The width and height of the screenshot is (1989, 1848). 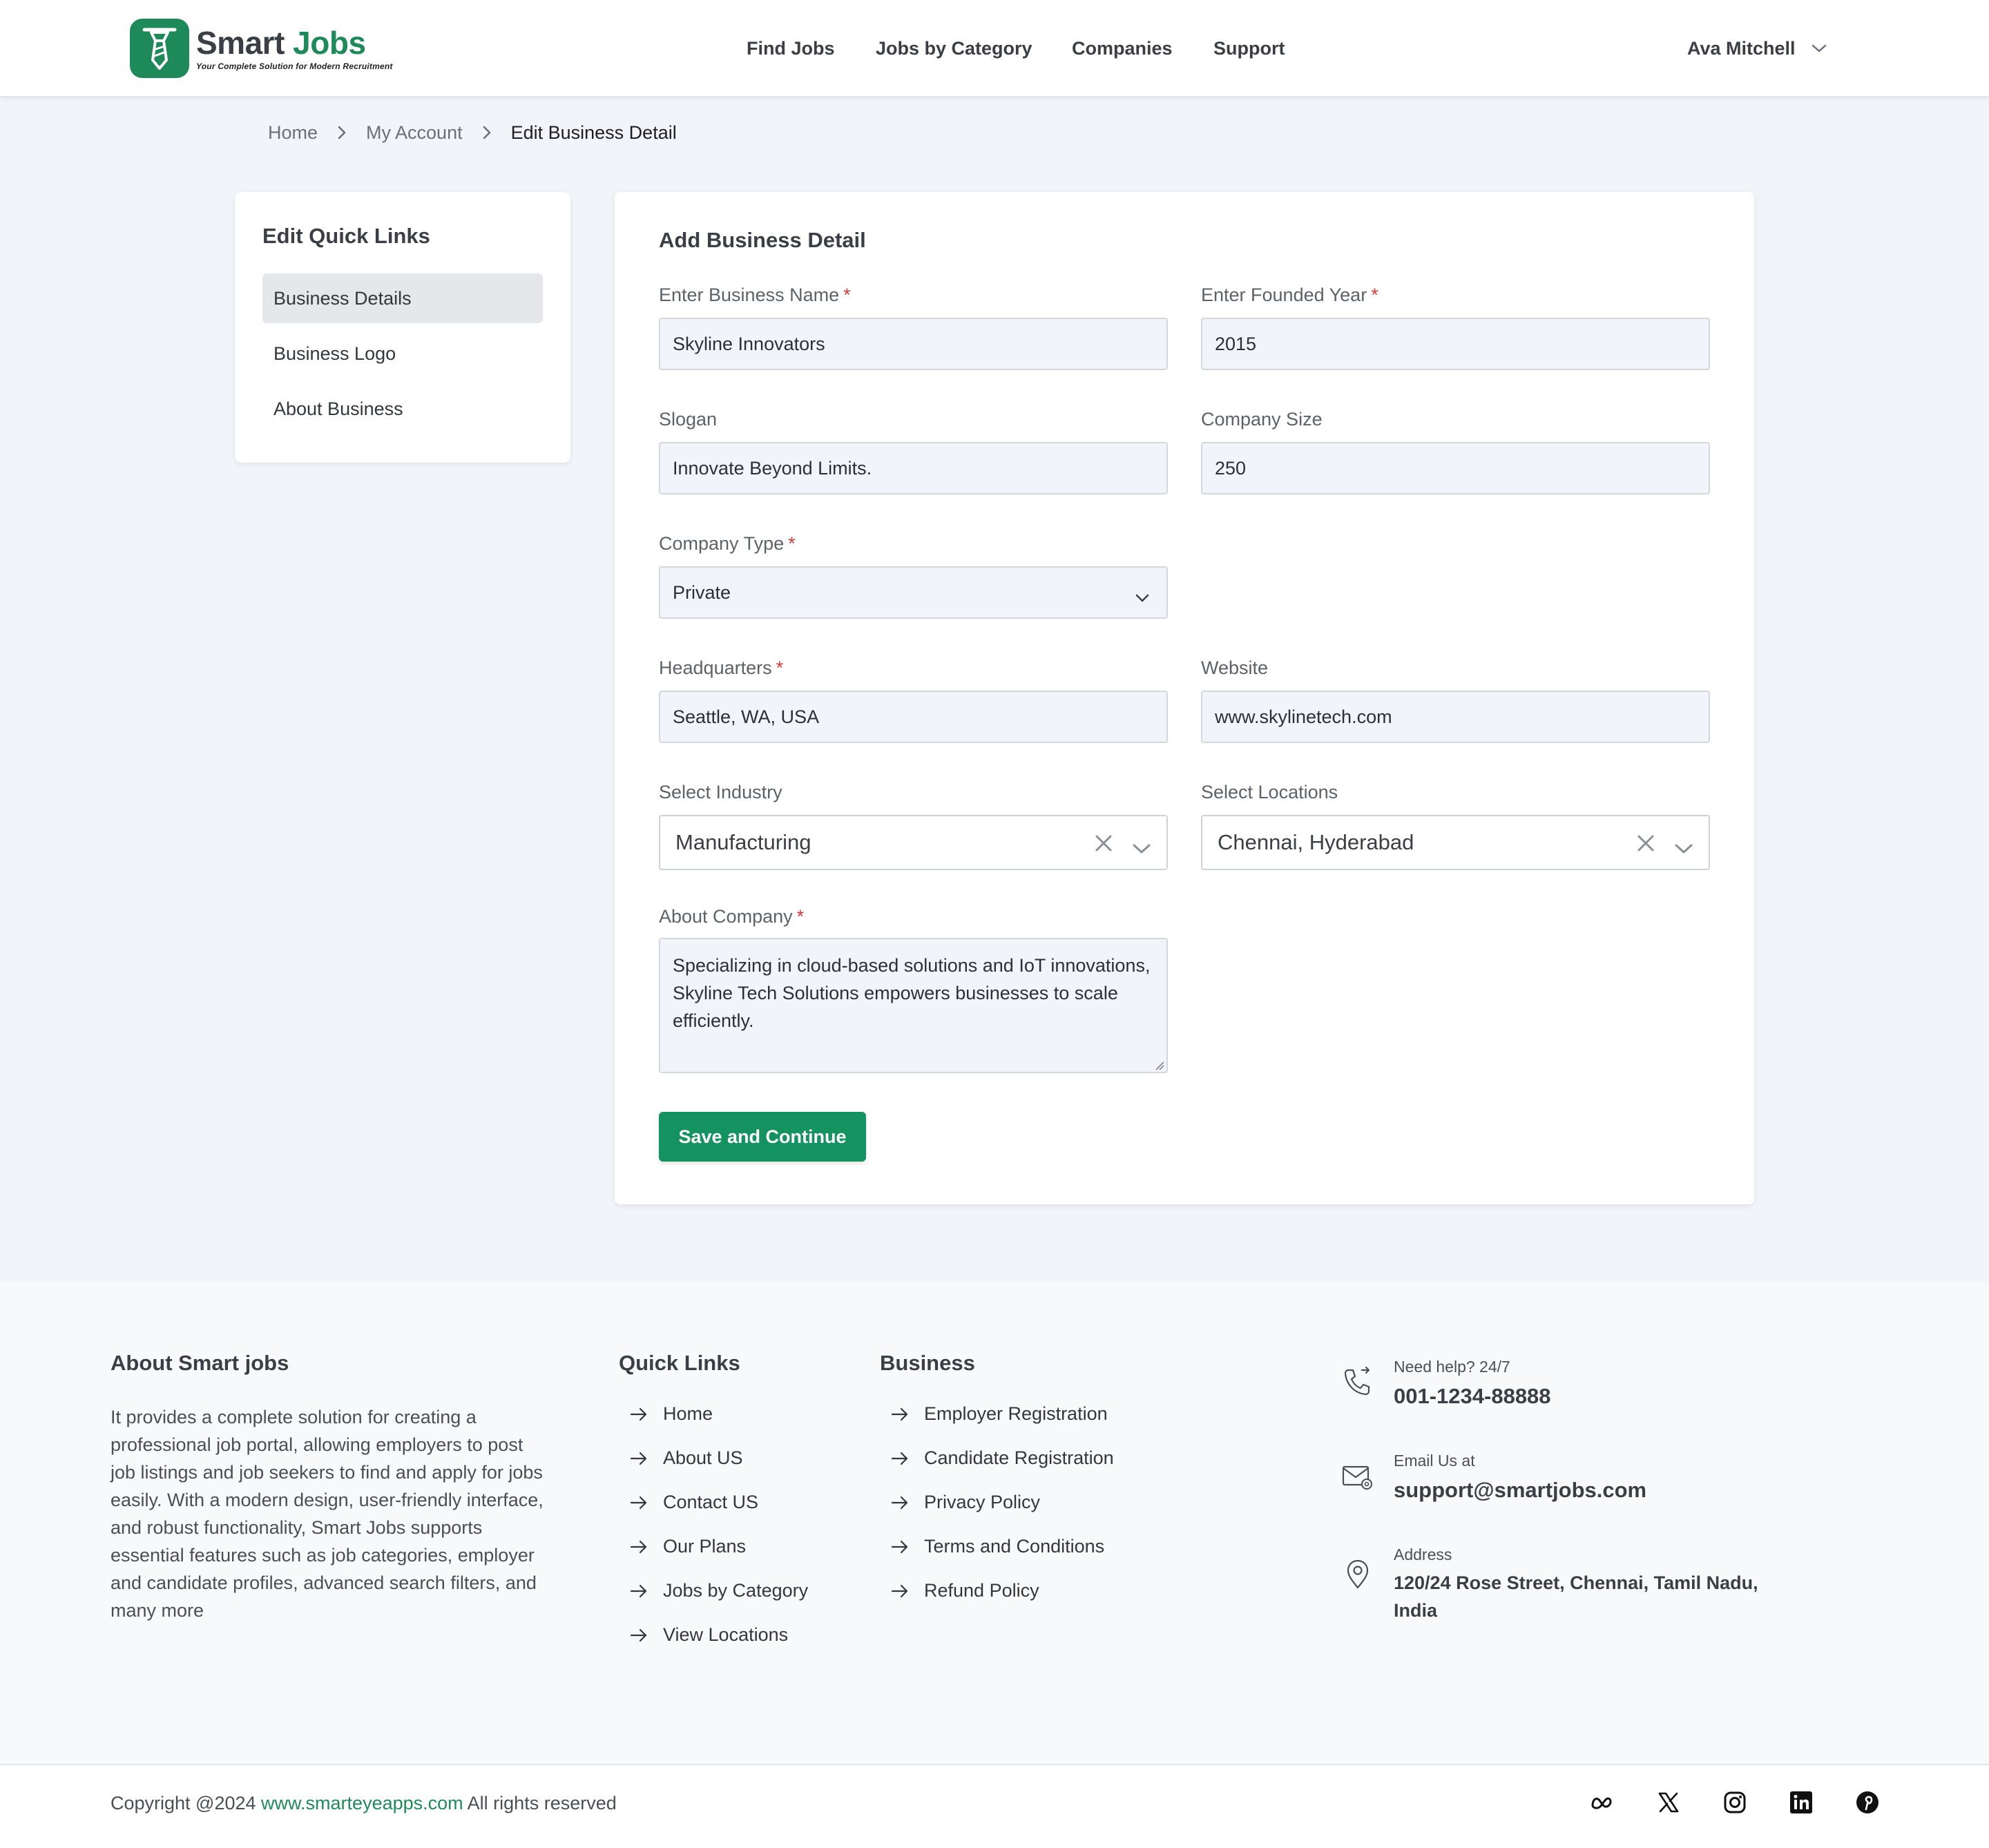 I want to click on footer-business-link-label: Candidate Registration, so click(x=1019, y=1457).